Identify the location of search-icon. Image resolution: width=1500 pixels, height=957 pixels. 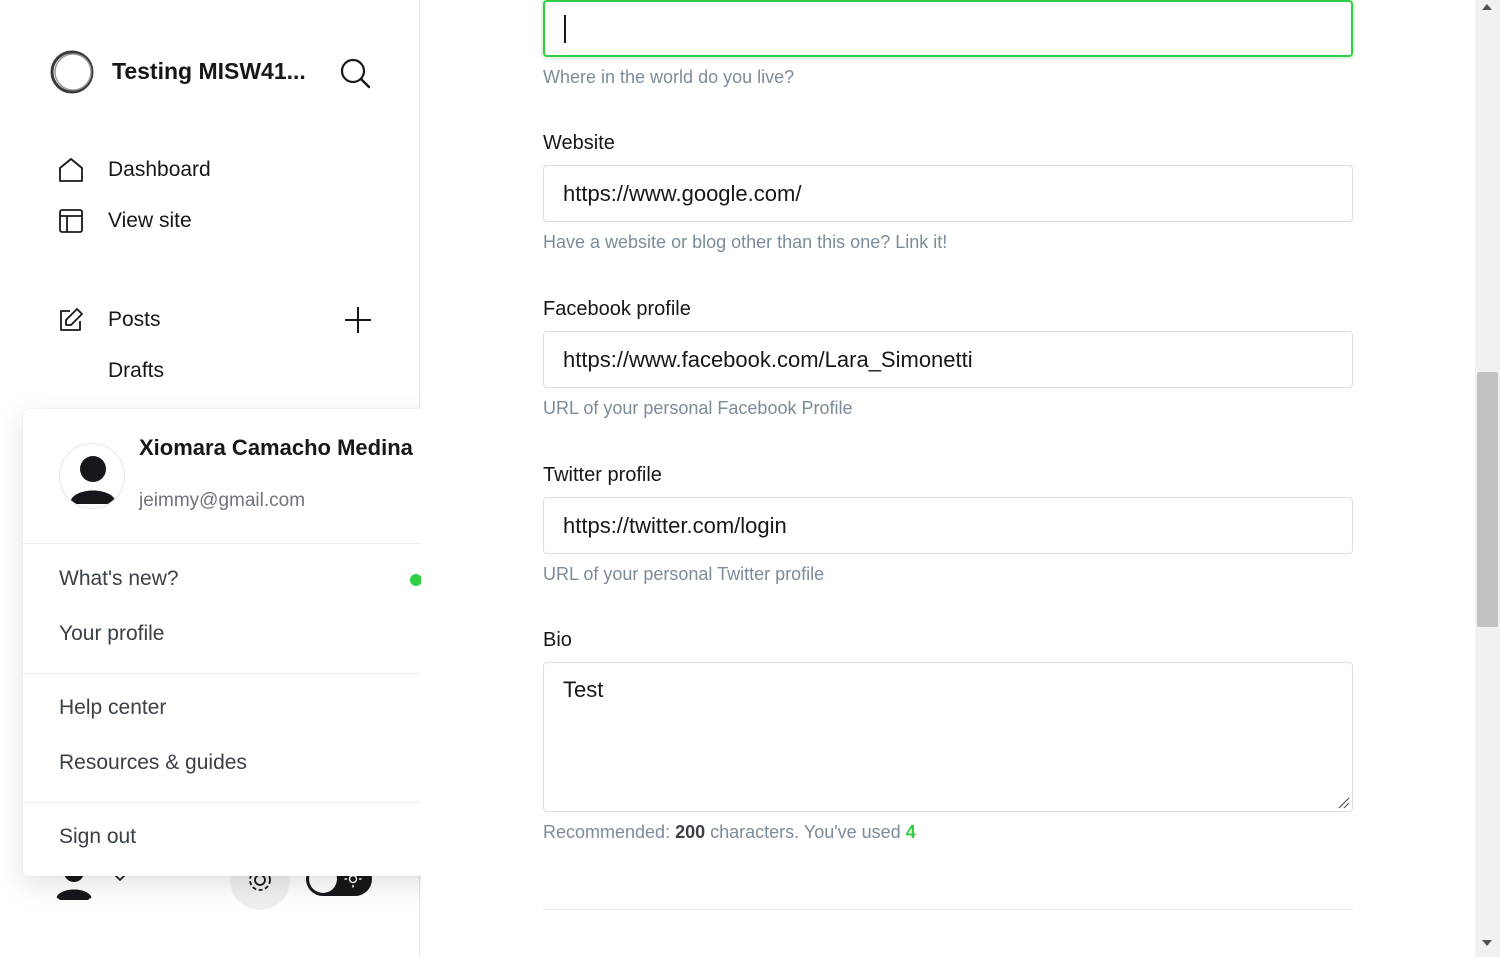
(355, 73).